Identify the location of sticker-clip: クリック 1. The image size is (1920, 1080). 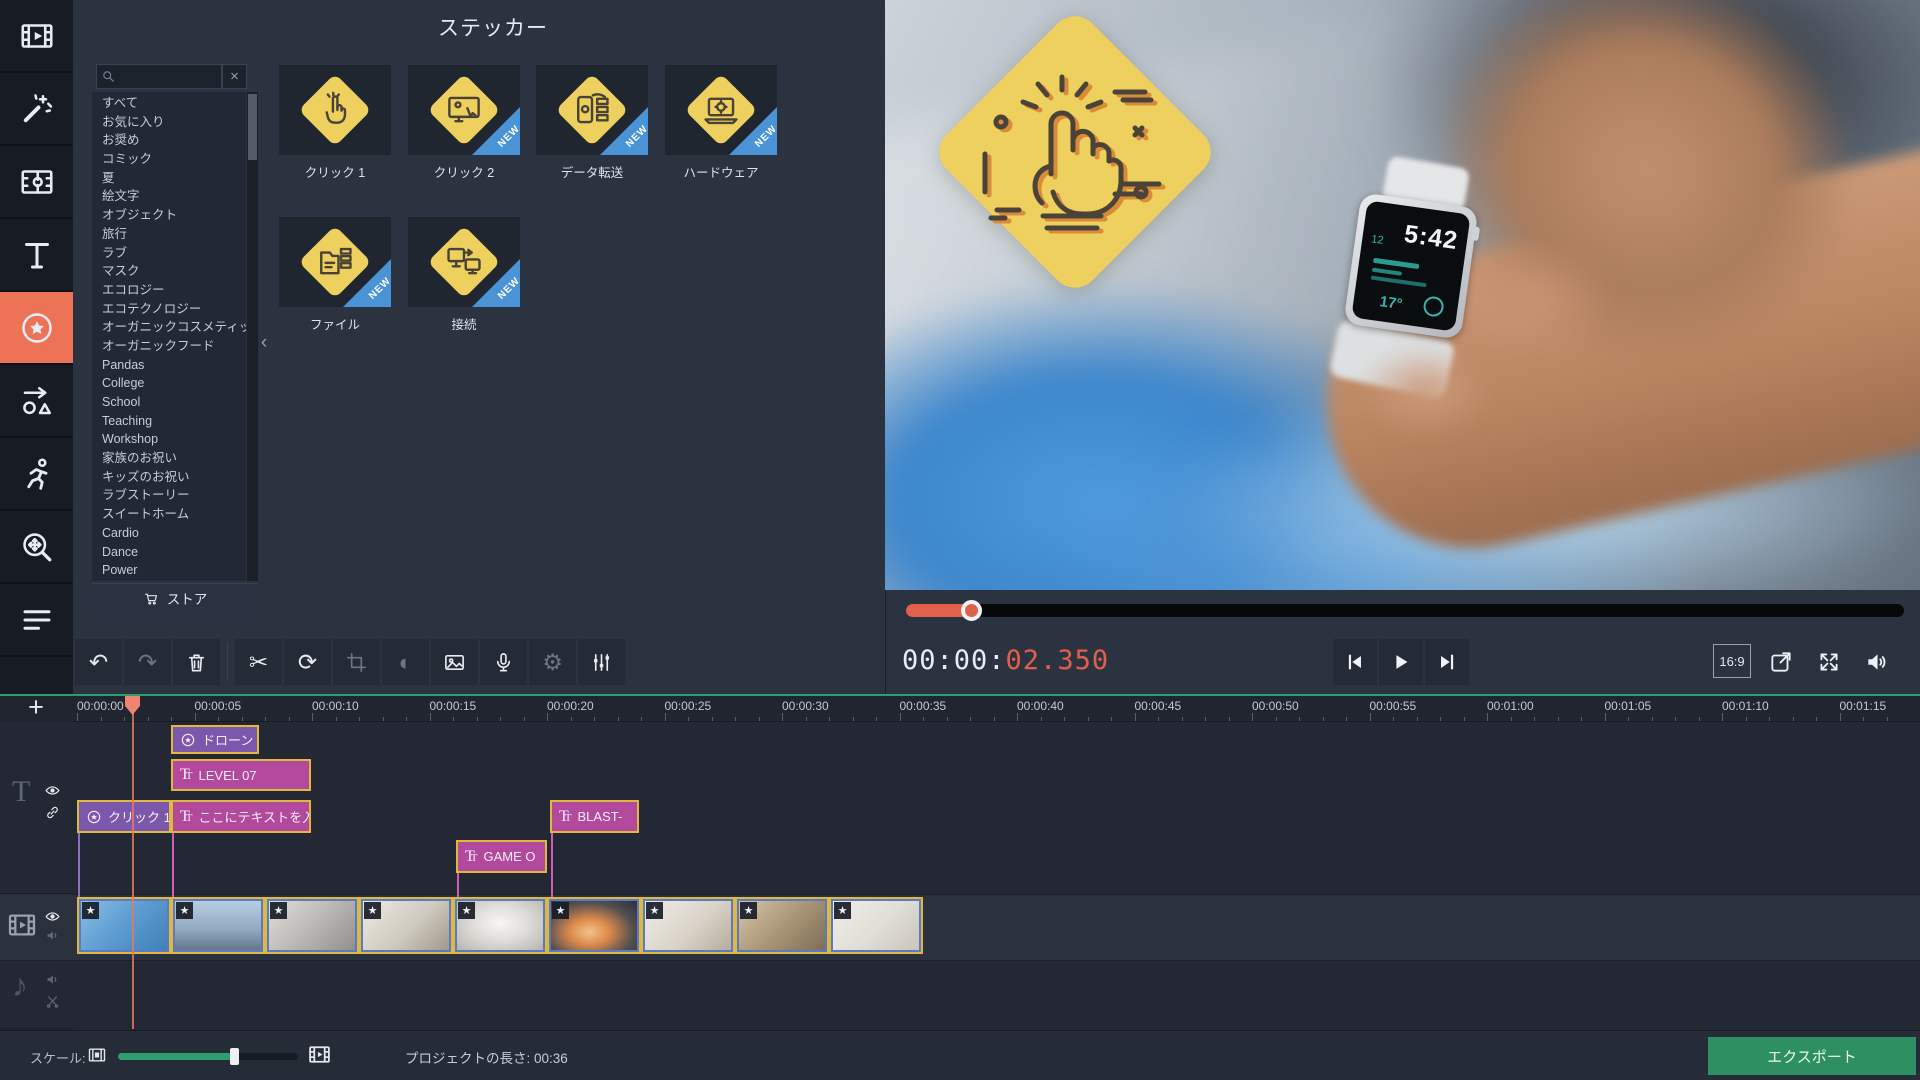
(124, 816).